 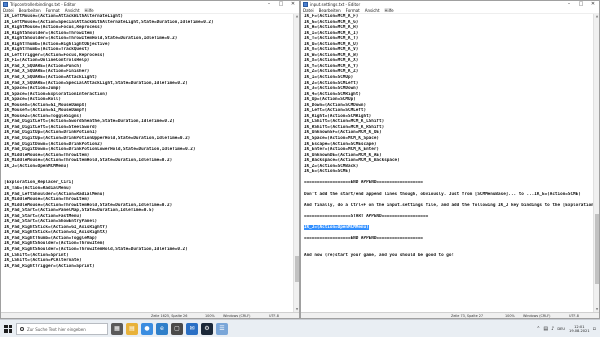 I want to click on clock-date: 19.08.2021, so click(x=579, y=331).